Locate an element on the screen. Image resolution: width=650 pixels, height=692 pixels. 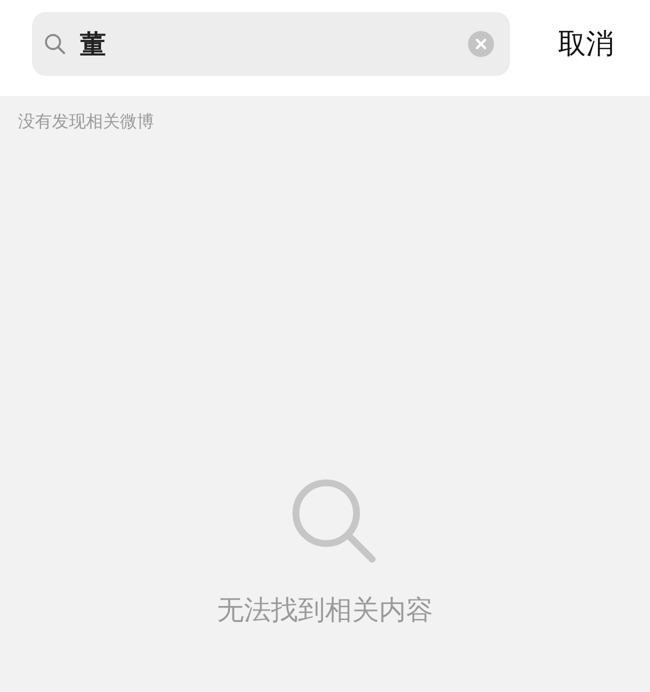
hint-text: 没有发现相关微博 is located at coordinates (85, 122).